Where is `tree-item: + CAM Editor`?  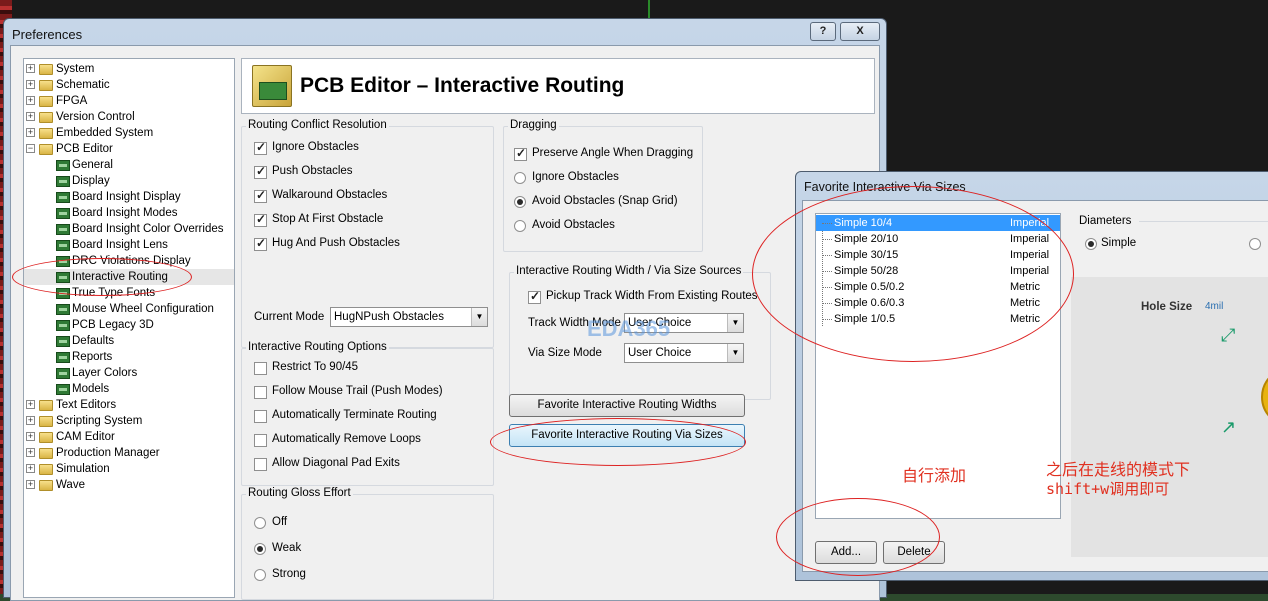 tree-item: + CAM Editor is located at coordinates (129, 437).